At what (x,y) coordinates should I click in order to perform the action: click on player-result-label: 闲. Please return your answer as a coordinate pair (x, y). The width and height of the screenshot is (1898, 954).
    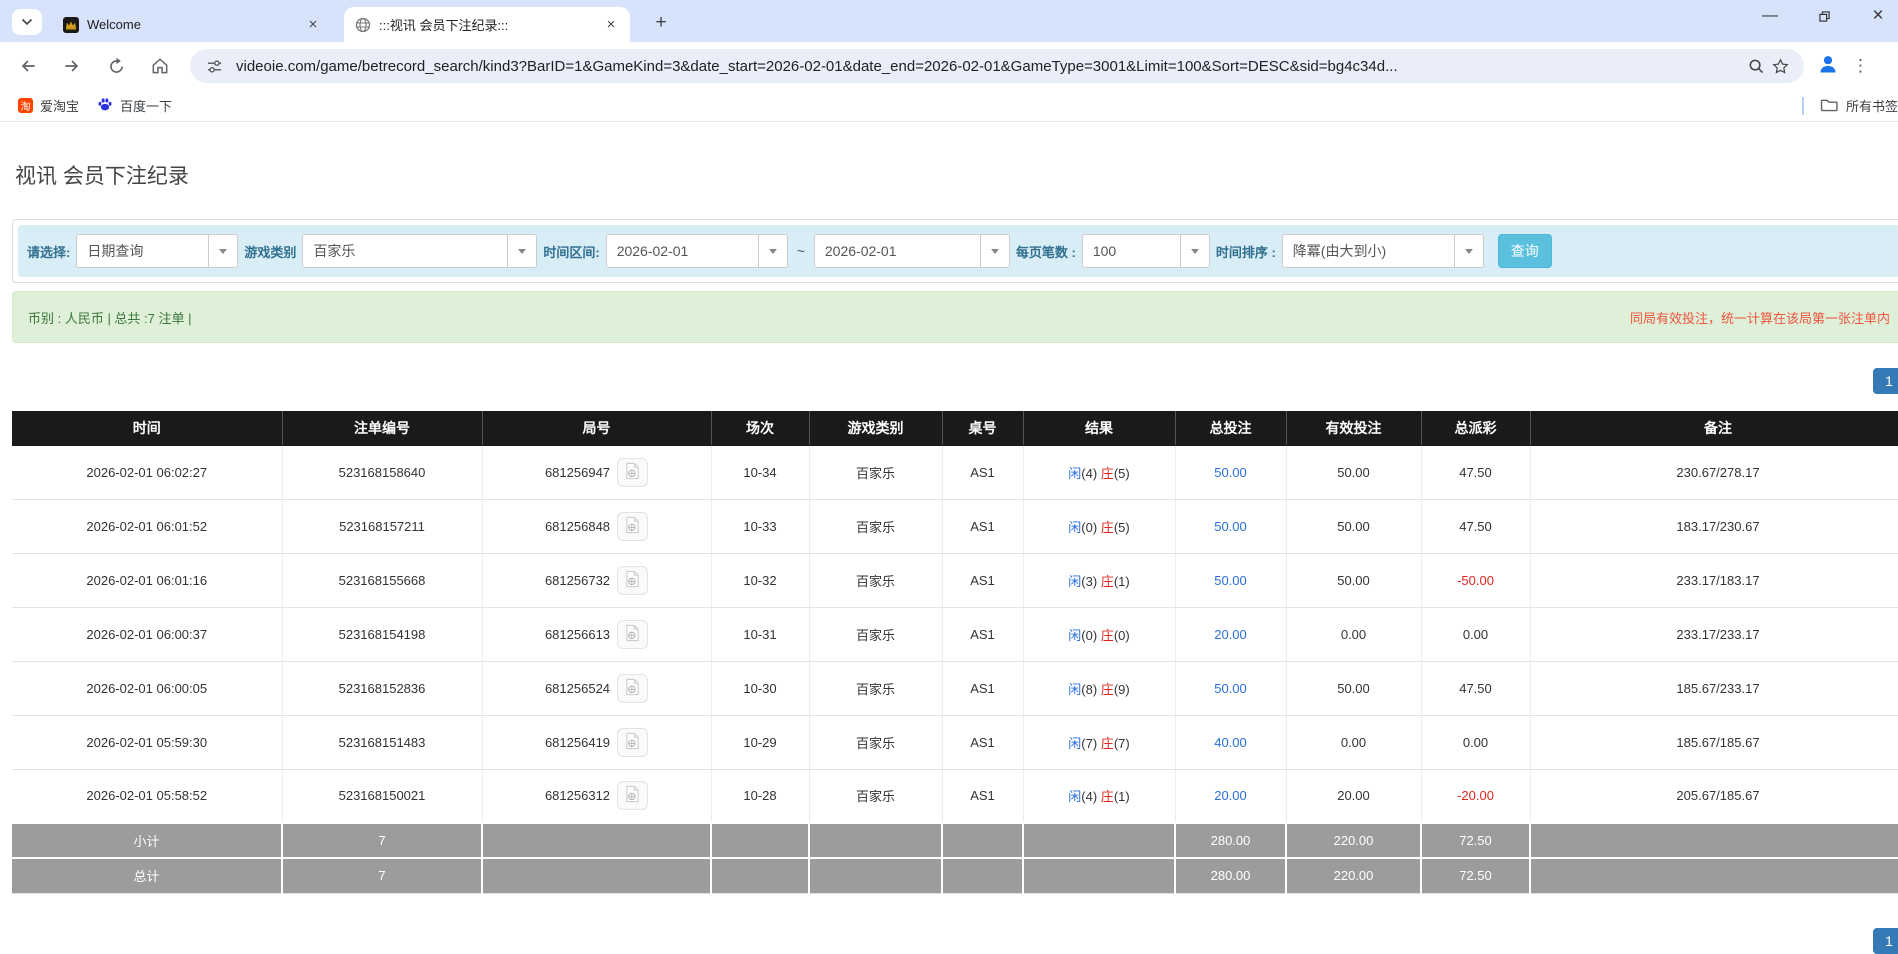
    Looking at the image, I should click on (1075, 473).